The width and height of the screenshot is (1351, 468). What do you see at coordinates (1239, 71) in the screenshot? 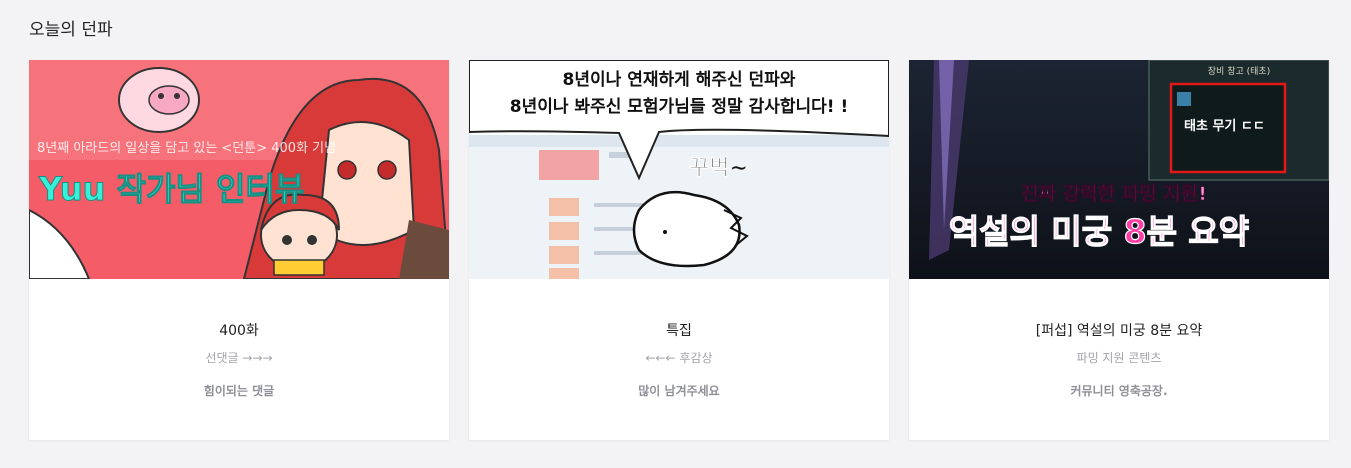
I see `card-3-panel-title: 장비 창고 (태초)` at bounding box center [1239, 71].